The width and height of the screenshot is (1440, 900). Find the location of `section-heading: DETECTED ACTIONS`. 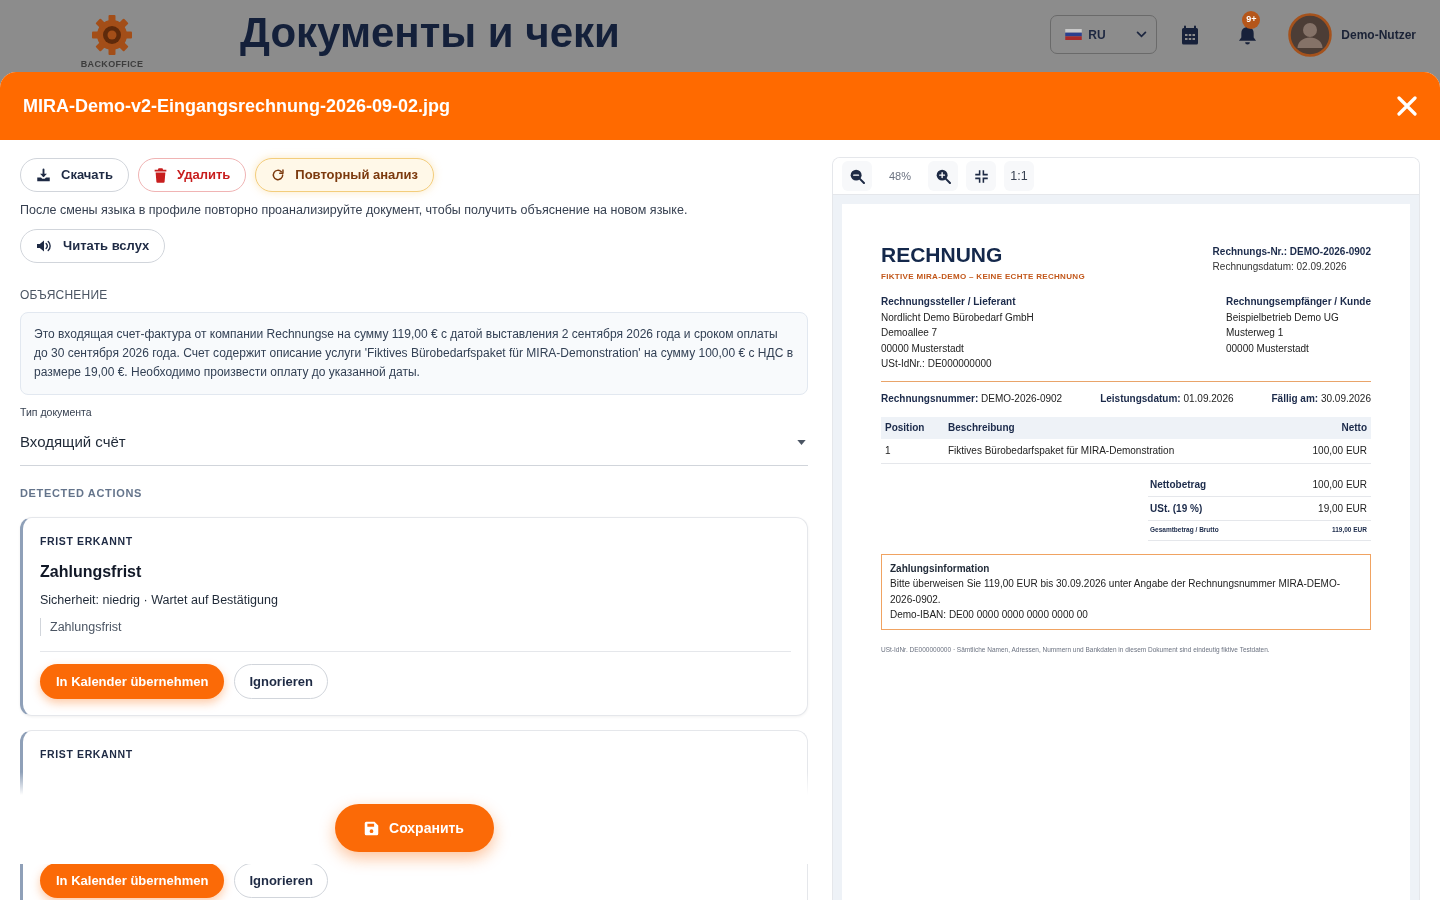

section-heading: DETECTED ACTIONS is located at coordinates (81, 493).